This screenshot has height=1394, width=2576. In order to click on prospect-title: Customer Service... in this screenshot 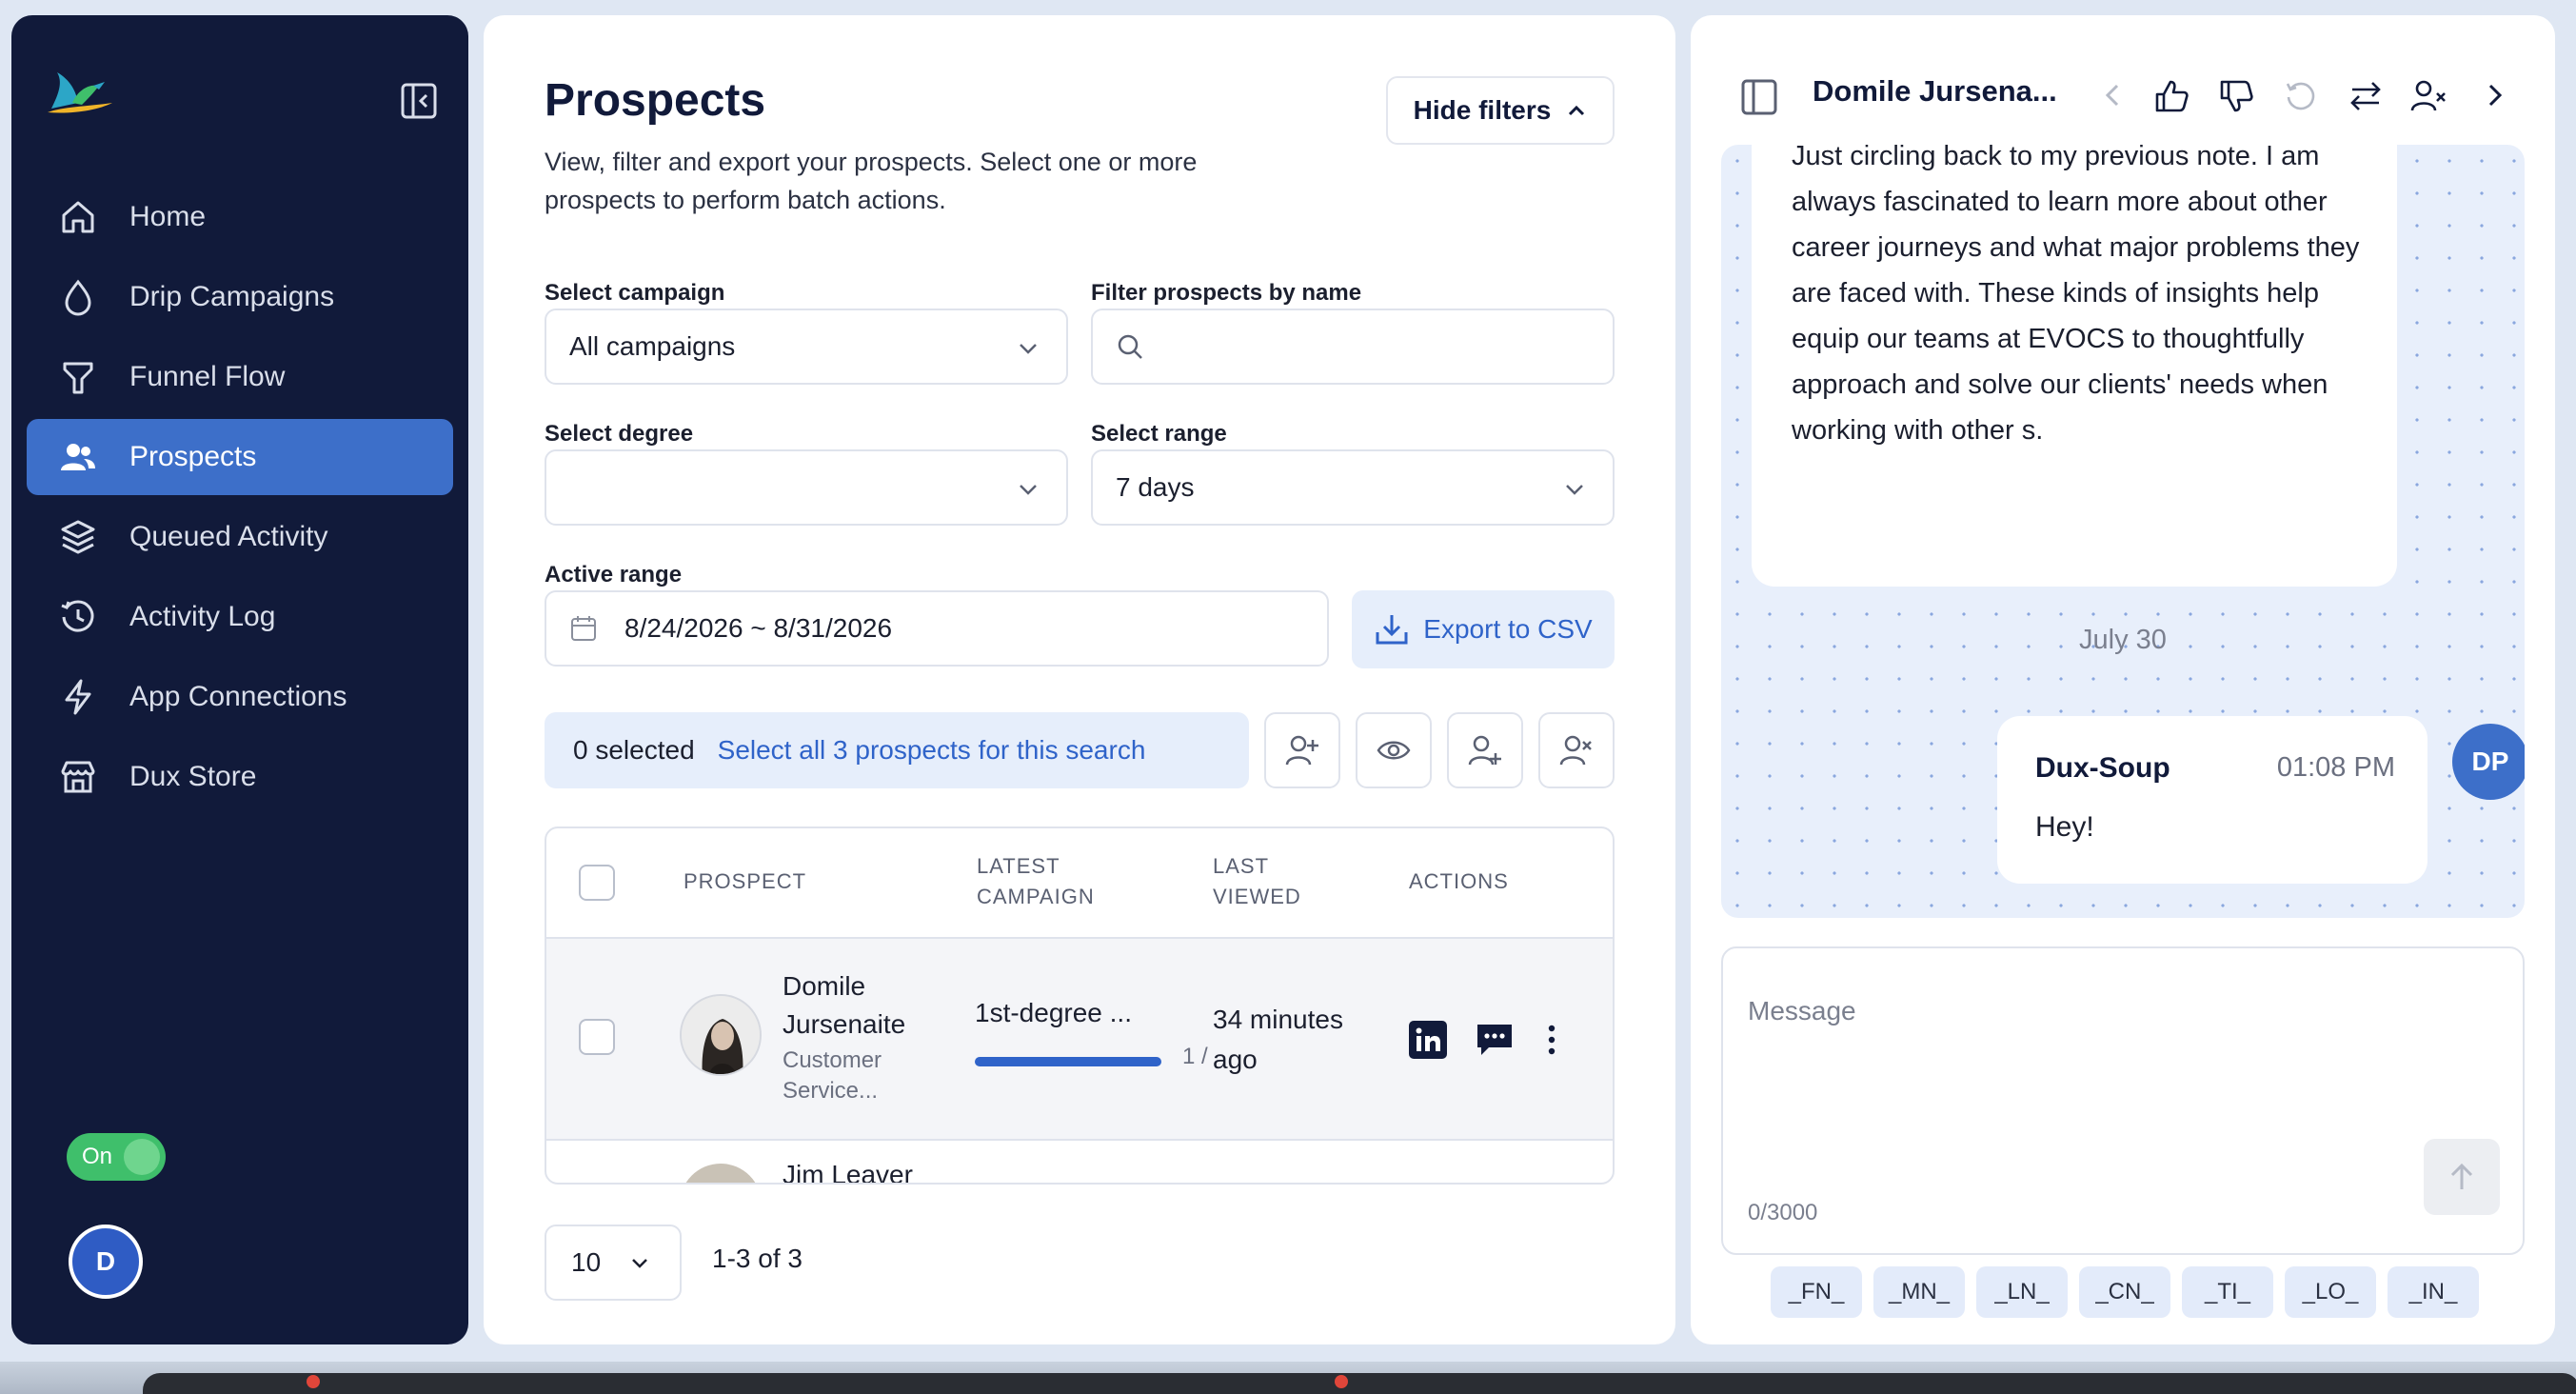, I will do `click(863, 1076)`.